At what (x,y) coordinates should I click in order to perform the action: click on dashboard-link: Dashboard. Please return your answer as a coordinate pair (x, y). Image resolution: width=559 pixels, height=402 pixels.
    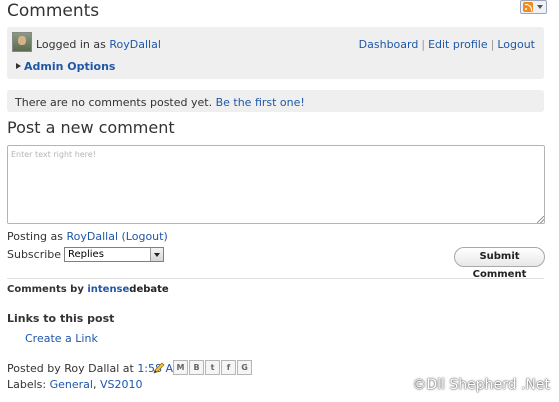
    Looking at the image, I should click on (389, 44).